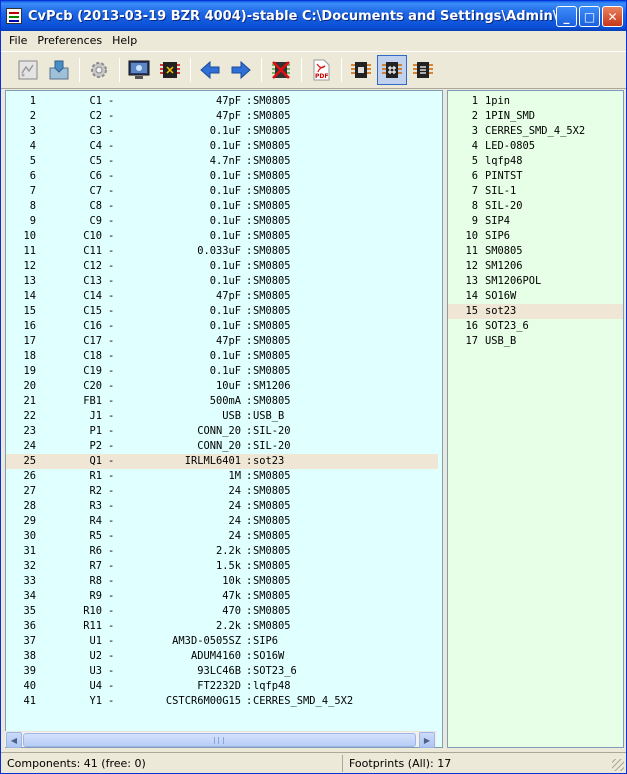 The width and height of the screenshot is (627, 774). What do you see at coordinates (95, 206) in the screenshot?
I see `component-reference: C8` at bounding box center [95, 206].